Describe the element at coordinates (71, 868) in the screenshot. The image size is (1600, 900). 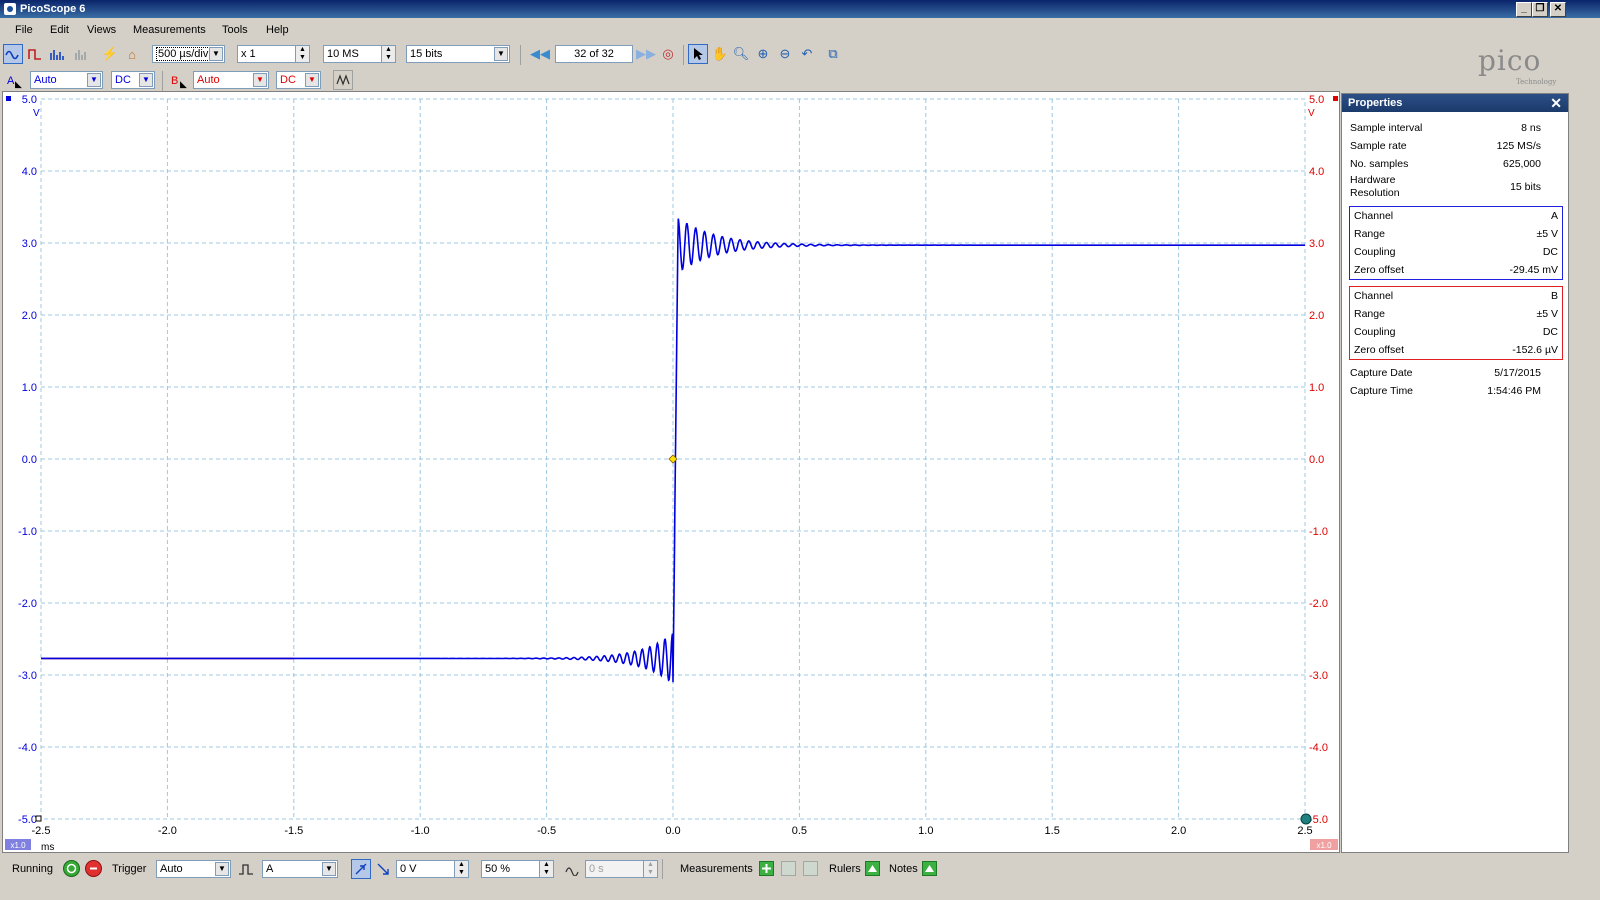
I see `start-capture-button` at that location.